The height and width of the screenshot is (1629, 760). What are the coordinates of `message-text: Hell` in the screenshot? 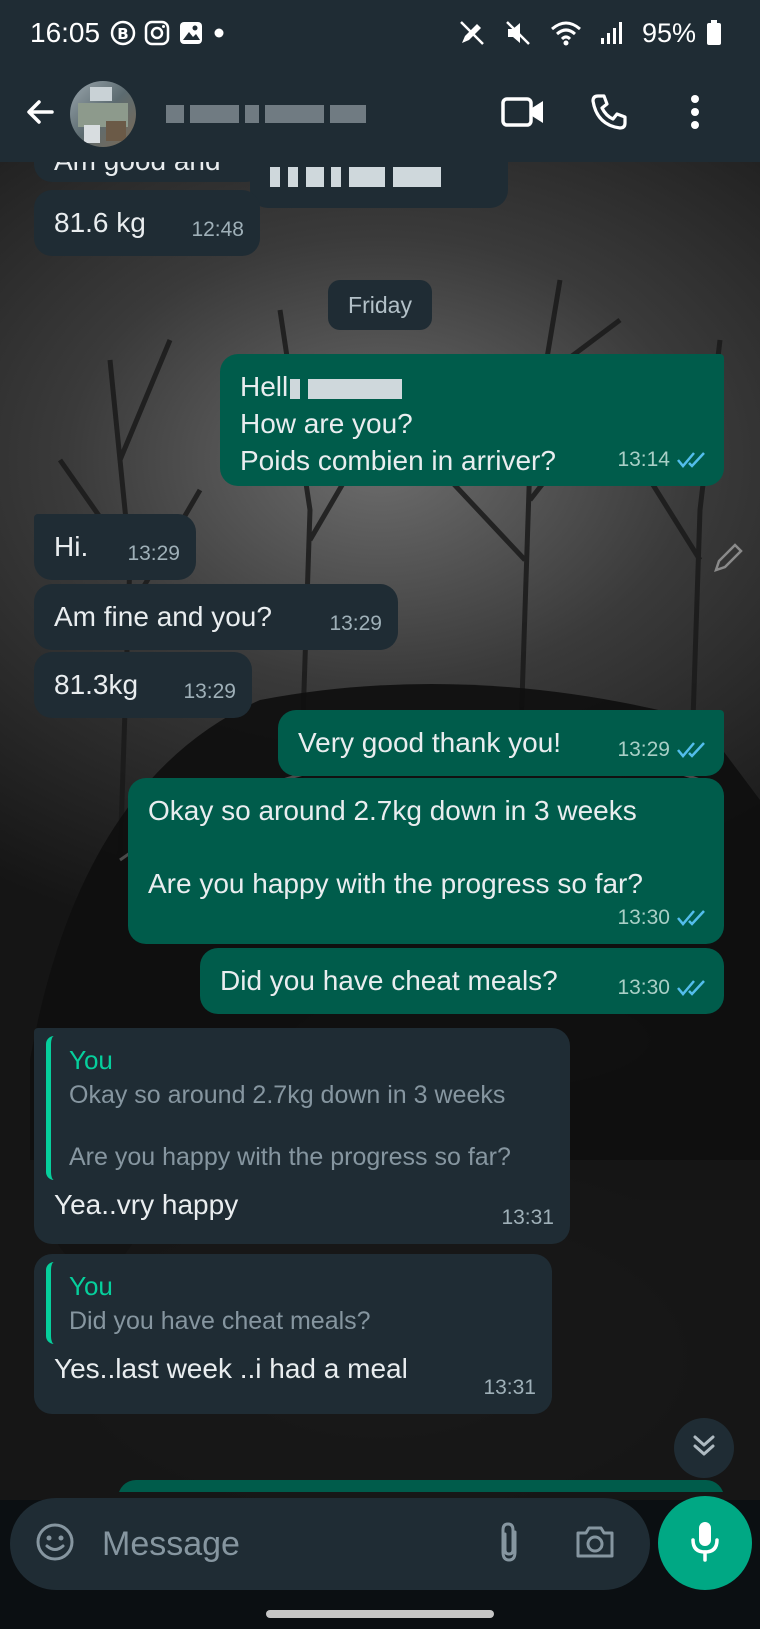 It's located at (264, 386).